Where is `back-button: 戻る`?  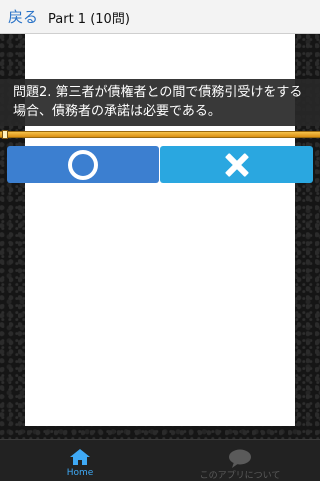
back-button: 戻る is located at coordinates (23, 16).